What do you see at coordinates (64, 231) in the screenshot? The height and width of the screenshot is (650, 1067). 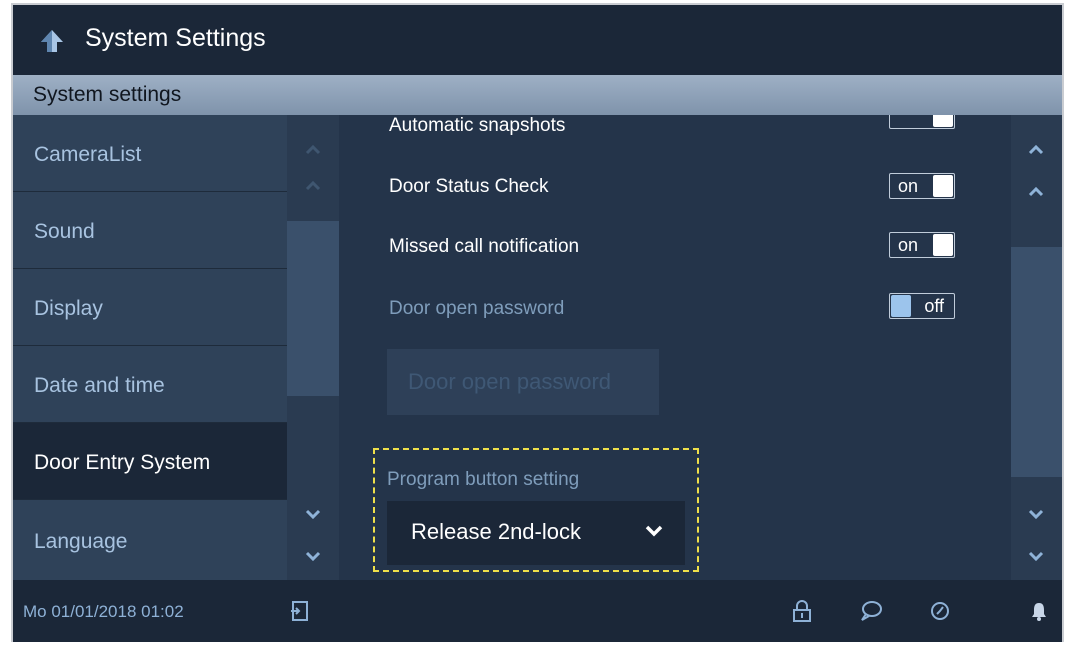 I see `nav-item-label: Sound` at bounding box center [64, 231].